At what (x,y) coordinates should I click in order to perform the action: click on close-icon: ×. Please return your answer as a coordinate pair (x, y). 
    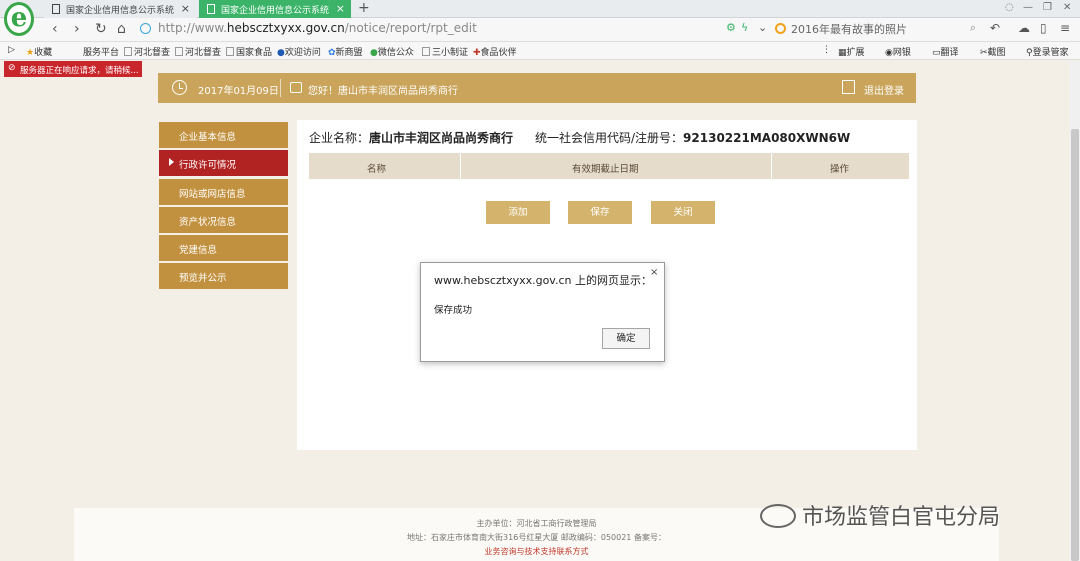
    Looking at the image, I should click on (654, 272).